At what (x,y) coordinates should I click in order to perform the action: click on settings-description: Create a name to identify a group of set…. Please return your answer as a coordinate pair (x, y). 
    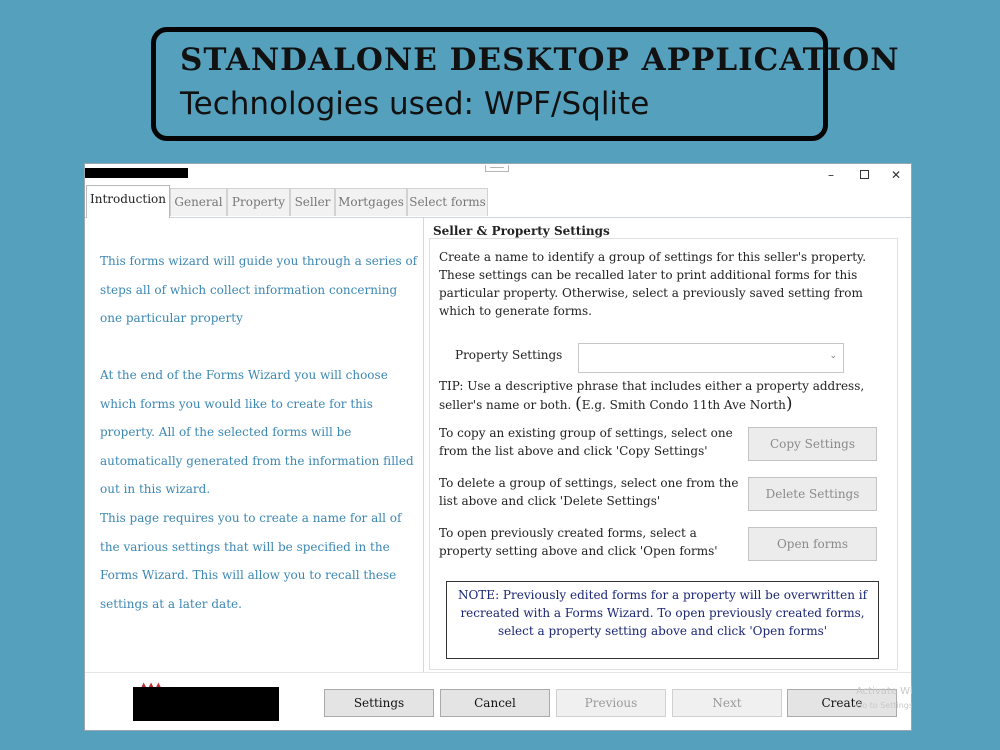
    Looking at the image, I should click on (653, 284).